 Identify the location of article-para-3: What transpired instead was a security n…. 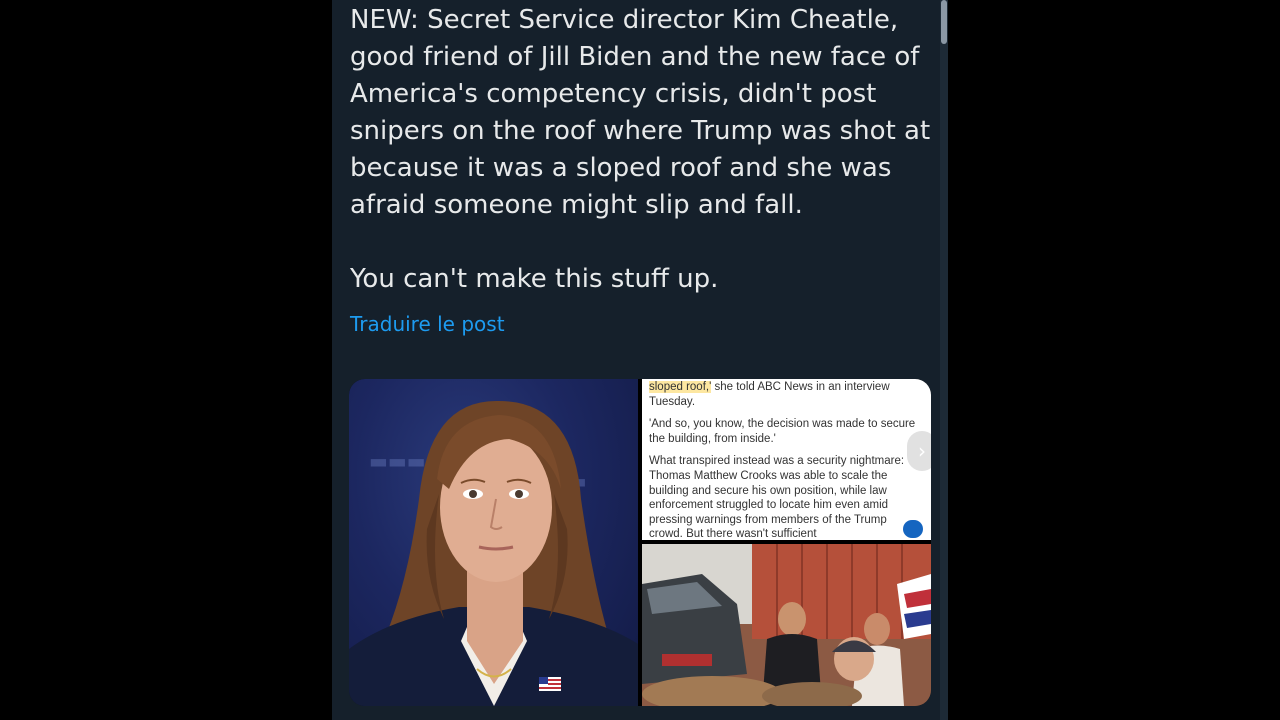
(777, 497).